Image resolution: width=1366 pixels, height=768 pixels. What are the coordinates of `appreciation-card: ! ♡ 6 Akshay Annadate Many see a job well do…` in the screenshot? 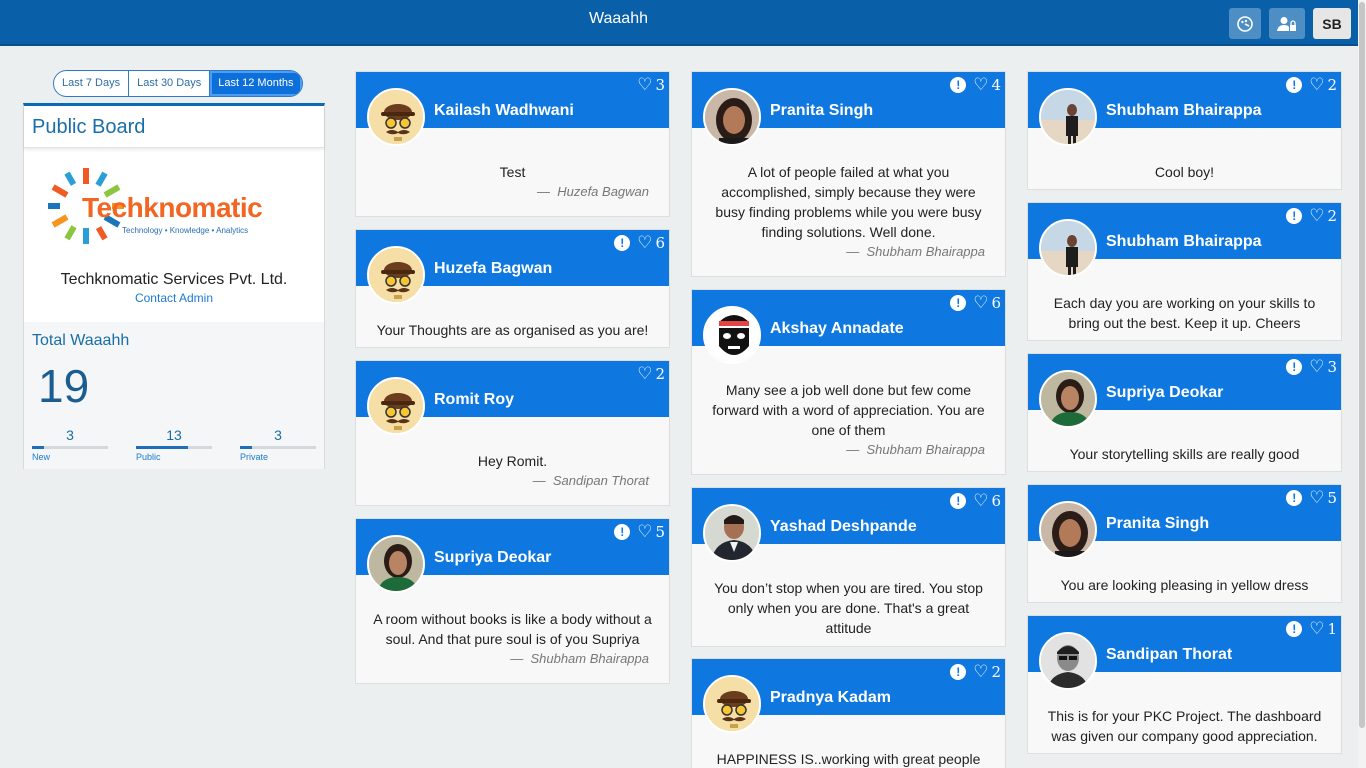 It's located at (848, 382).